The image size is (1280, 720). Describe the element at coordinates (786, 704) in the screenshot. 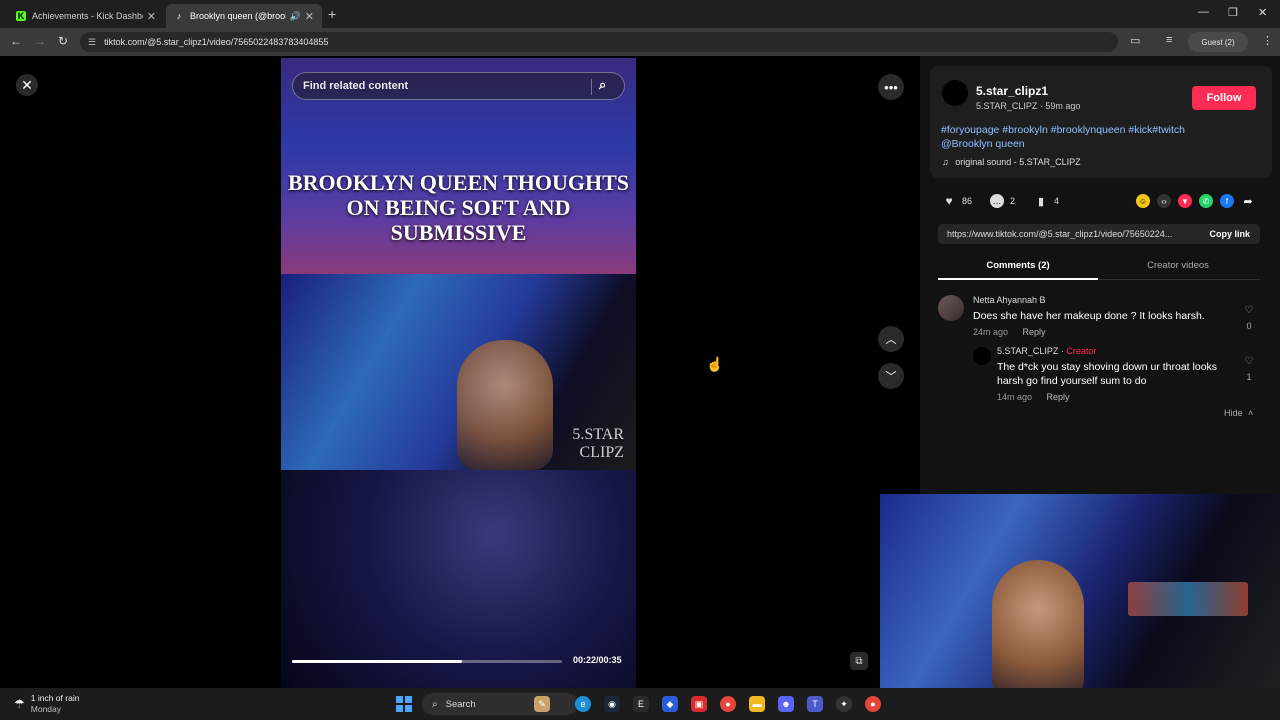

I see `discord-icon: ☻` at that location.